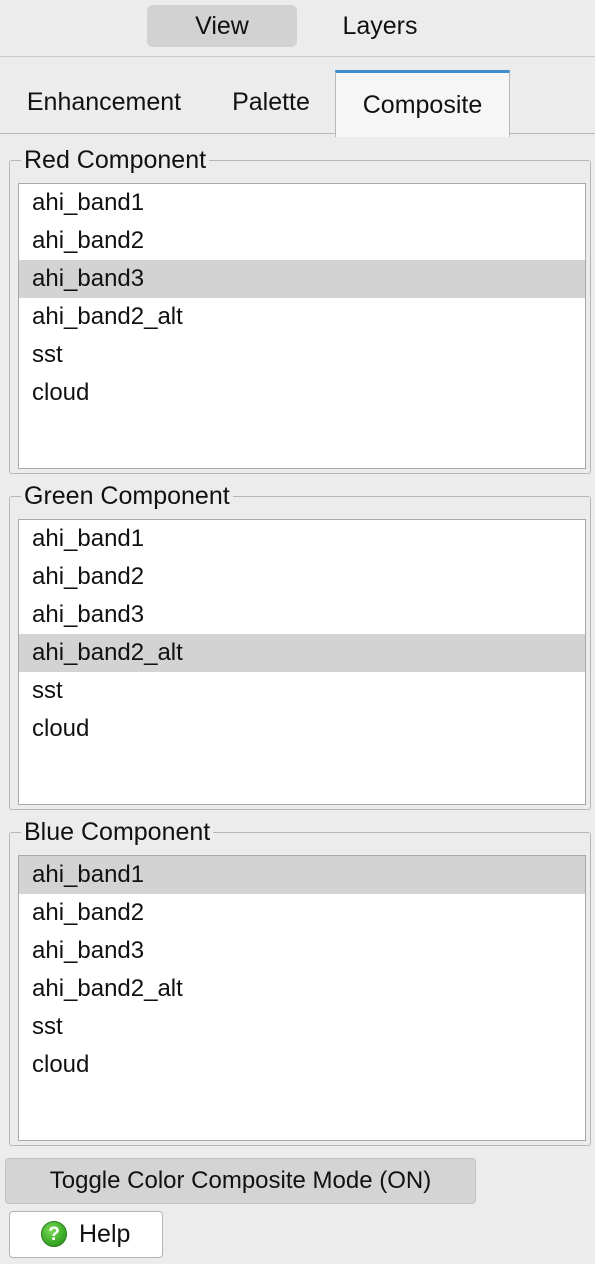 This screenshot has height=1264, width=595. I want to click on tab-composite: Composite, so click(422, 103).